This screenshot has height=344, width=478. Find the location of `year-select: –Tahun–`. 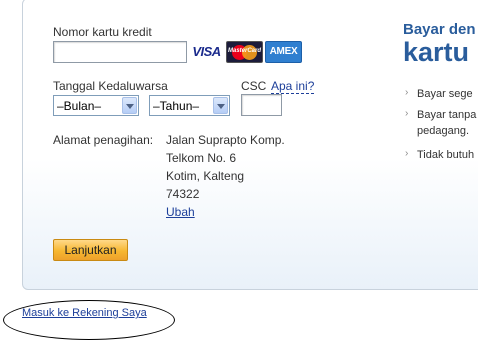

year-select: –Tahun– is located at coordinates (189, 105).